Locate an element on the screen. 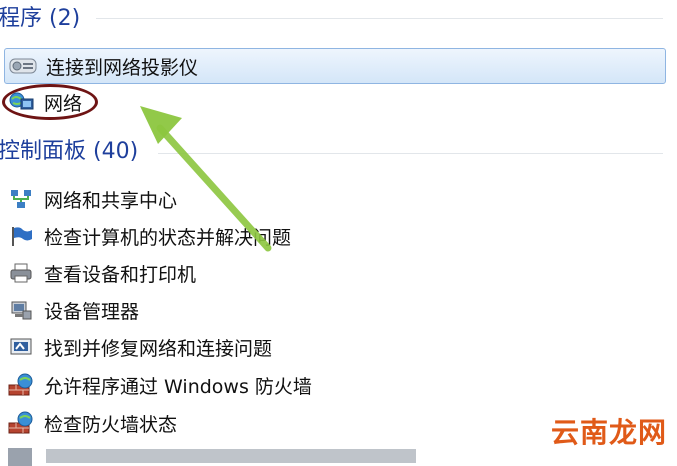 This screenshot has height=466, width=677. projector-icon is located at coordinates (23, 66).